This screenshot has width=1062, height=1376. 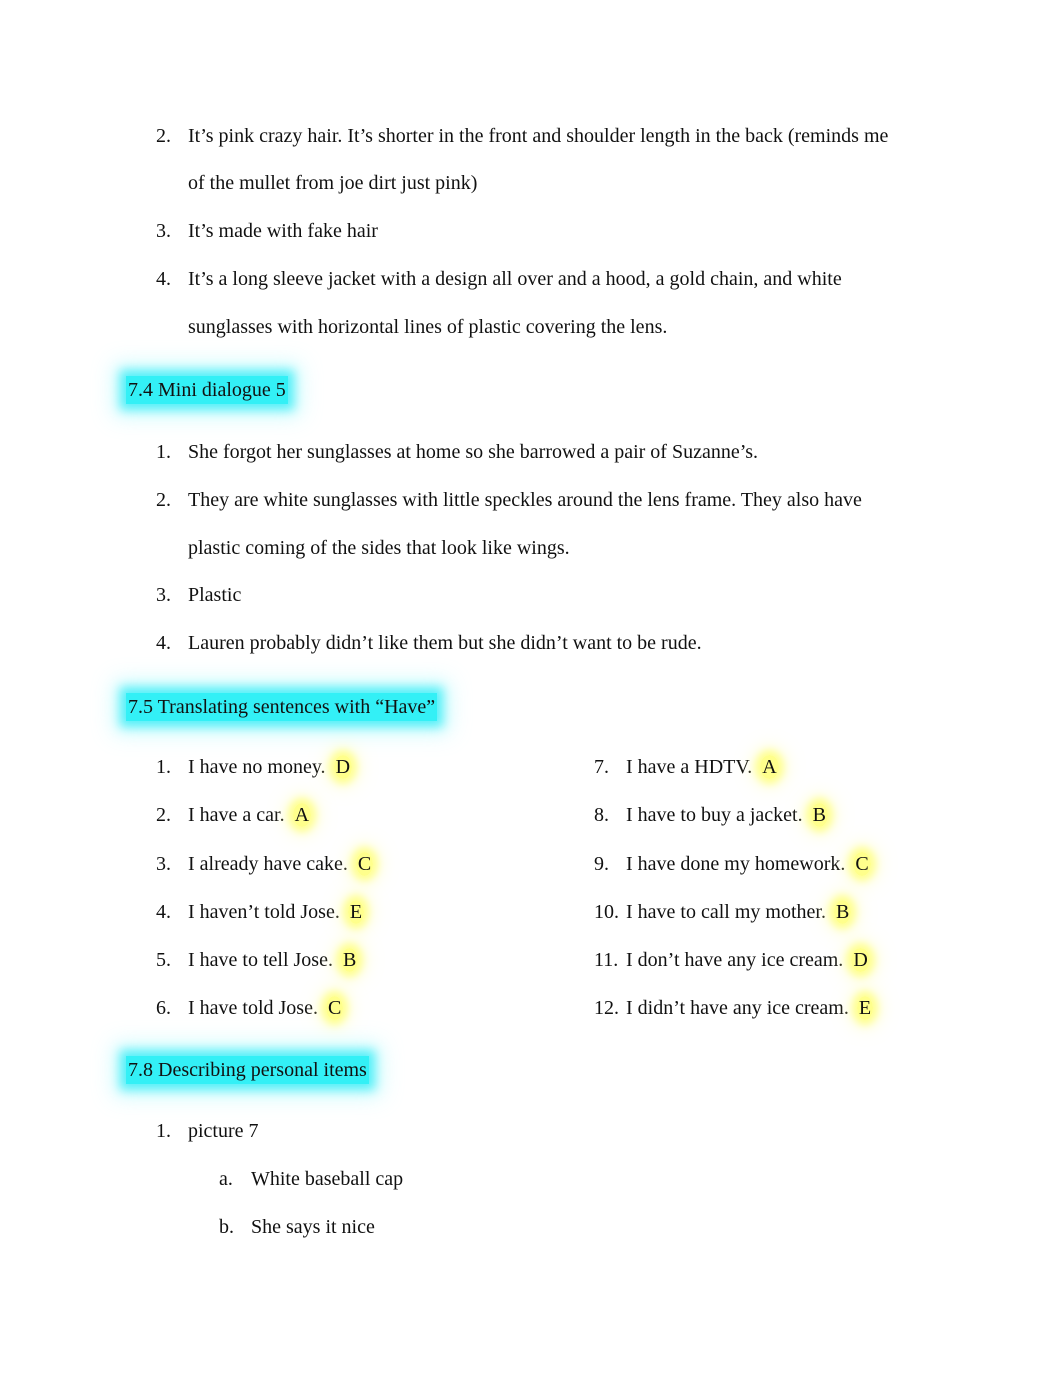 I want to click on sentence: I haven’t told Jose., so click(x=264, y=912).